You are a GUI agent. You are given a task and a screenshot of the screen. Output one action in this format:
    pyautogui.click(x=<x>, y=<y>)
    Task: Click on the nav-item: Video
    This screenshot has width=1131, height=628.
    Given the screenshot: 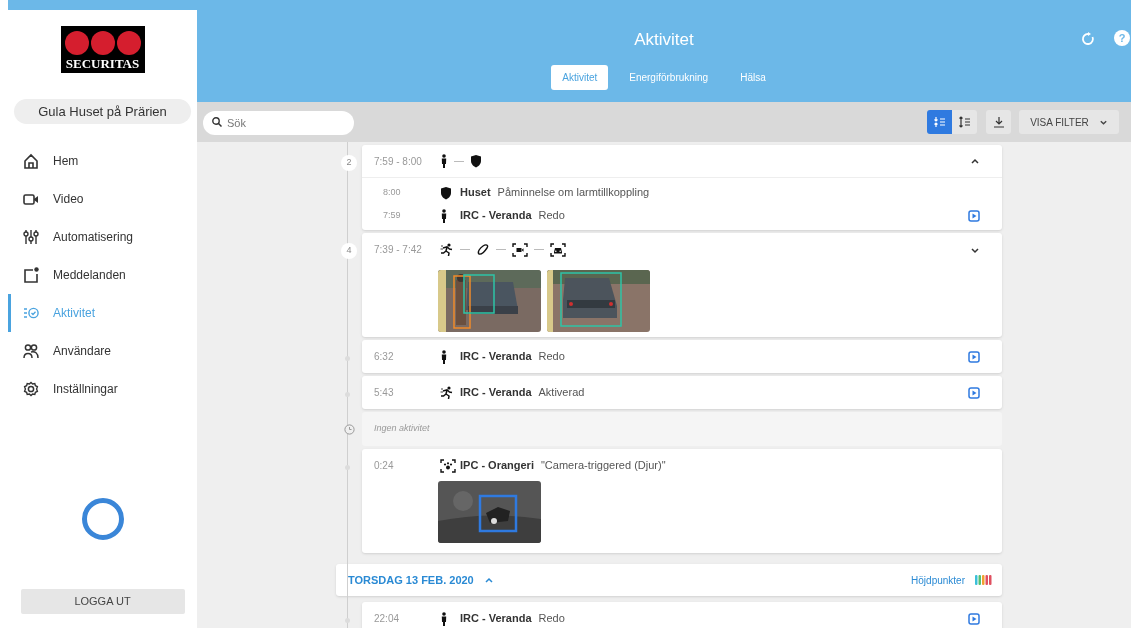 What is the action you would take?
    pyautogui.click(x=102, y=199)
    